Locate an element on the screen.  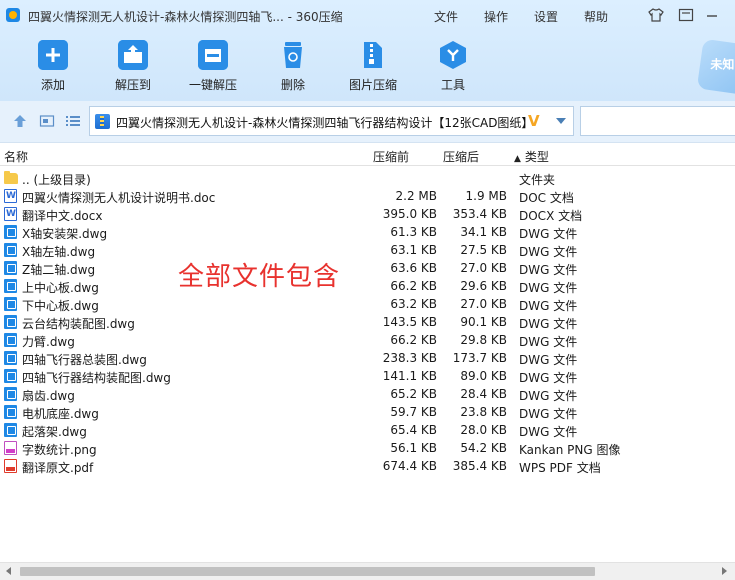
file-type: Kankan PNG 图像 is located at coordinates (570, 450).